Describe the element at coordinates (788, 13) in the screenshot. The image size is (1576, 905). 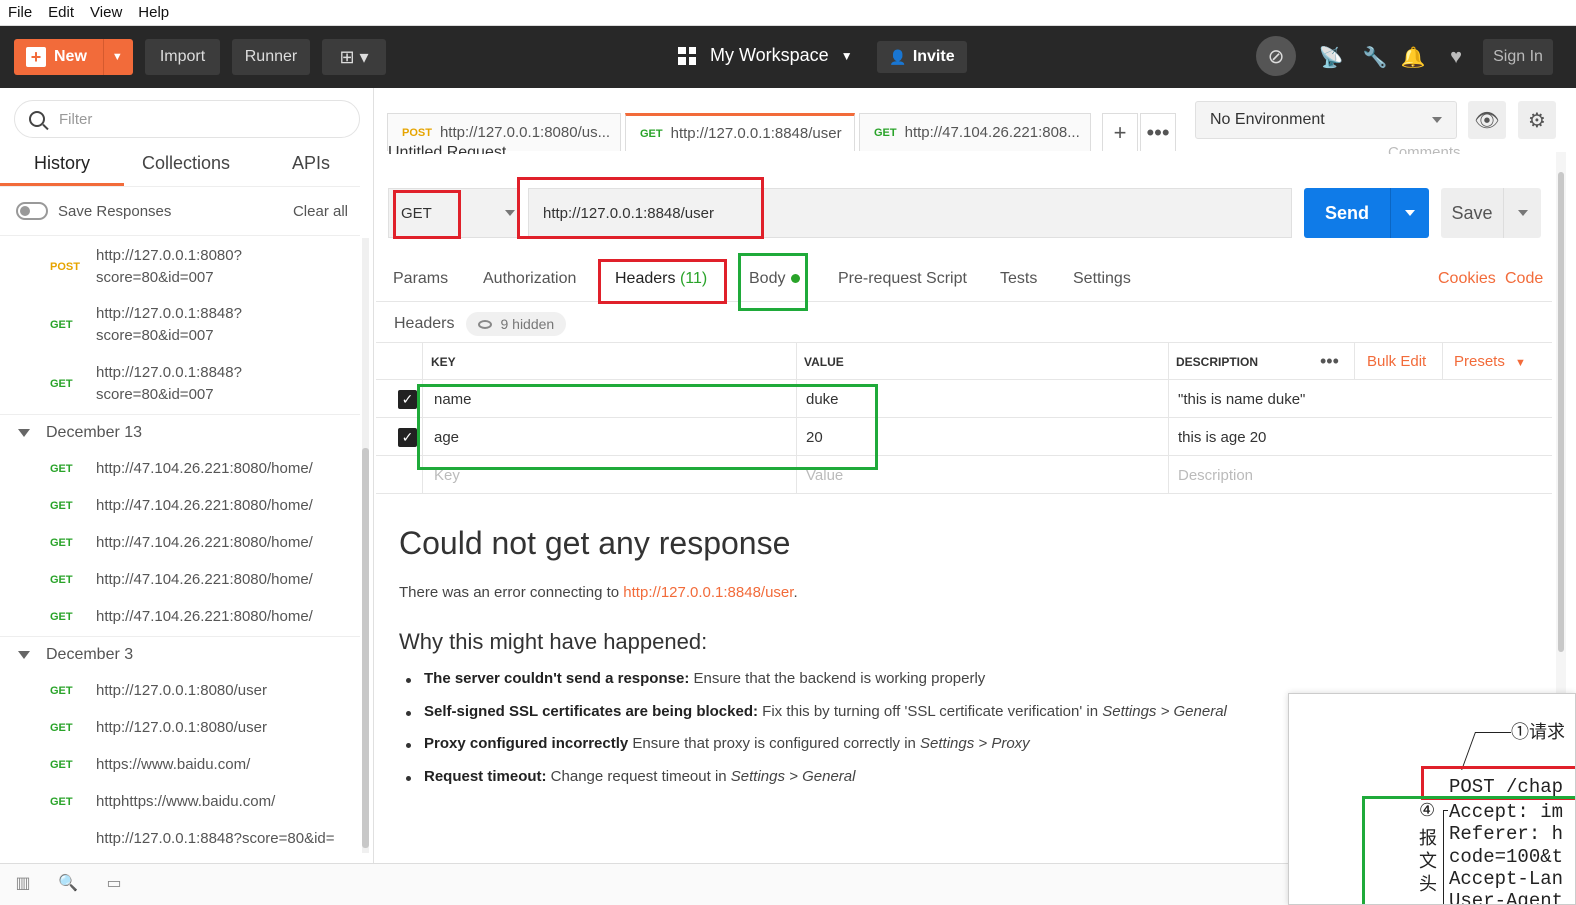
I see `menu-bar: File Edit View Help` at that location.